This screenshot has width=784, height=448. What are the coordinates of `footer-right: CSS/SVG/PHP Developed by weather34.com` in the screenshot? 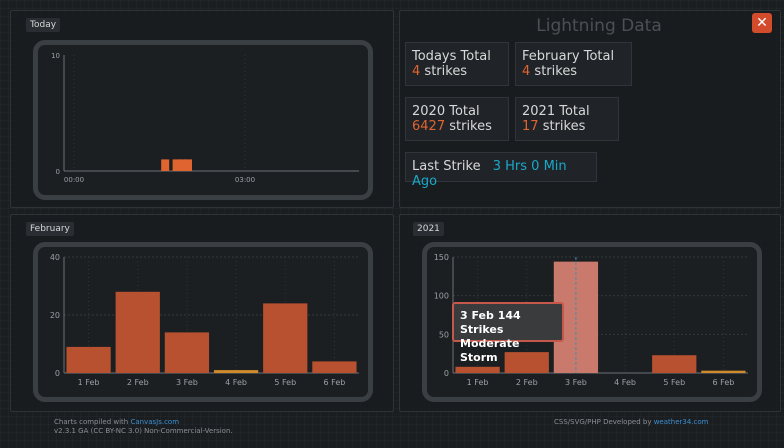 It's located at (631, 422).